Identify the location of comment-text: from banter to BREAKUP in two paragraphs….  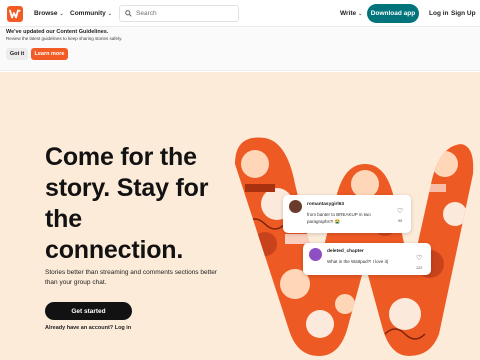
(339, 218).